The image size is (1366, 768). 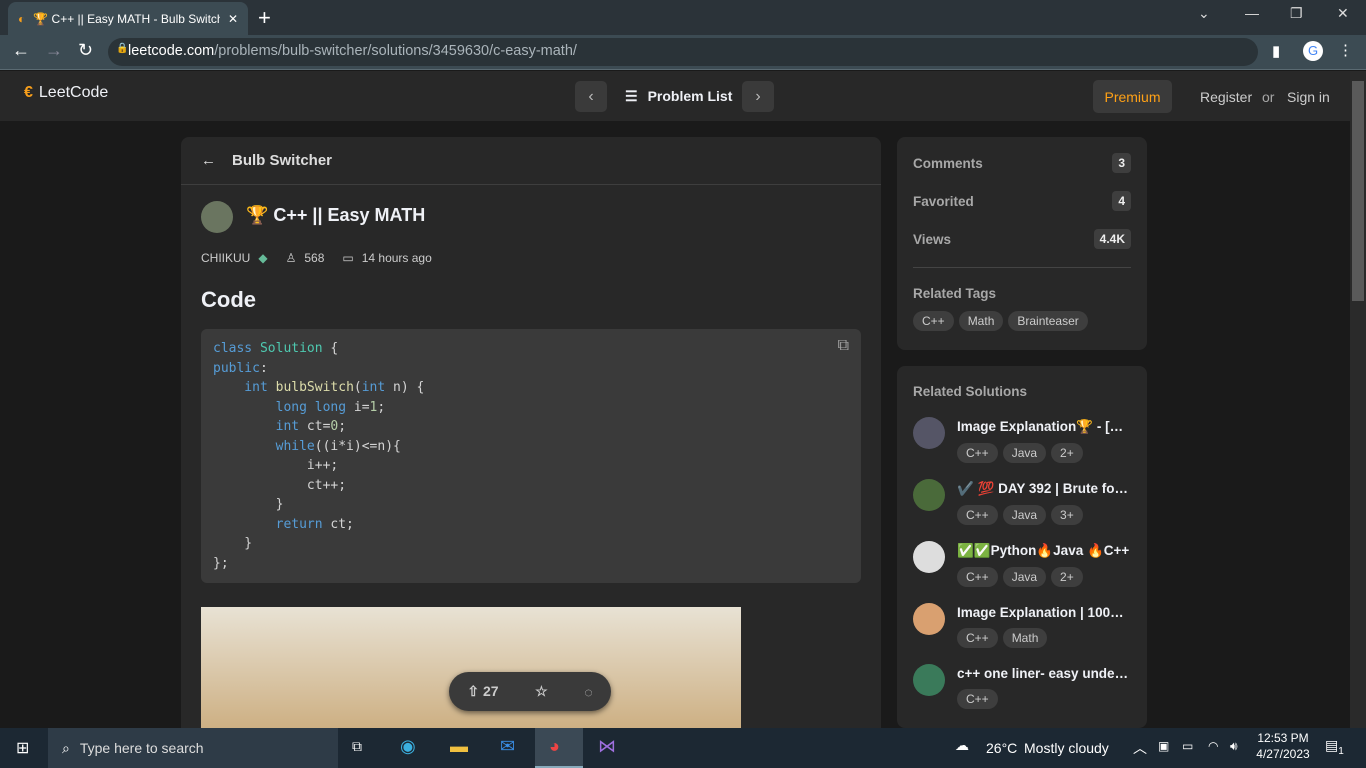 What do you see at coordinates (21, 50) in the screenshot?
I see `back-icon: ←` at bounding box center [21, 50].